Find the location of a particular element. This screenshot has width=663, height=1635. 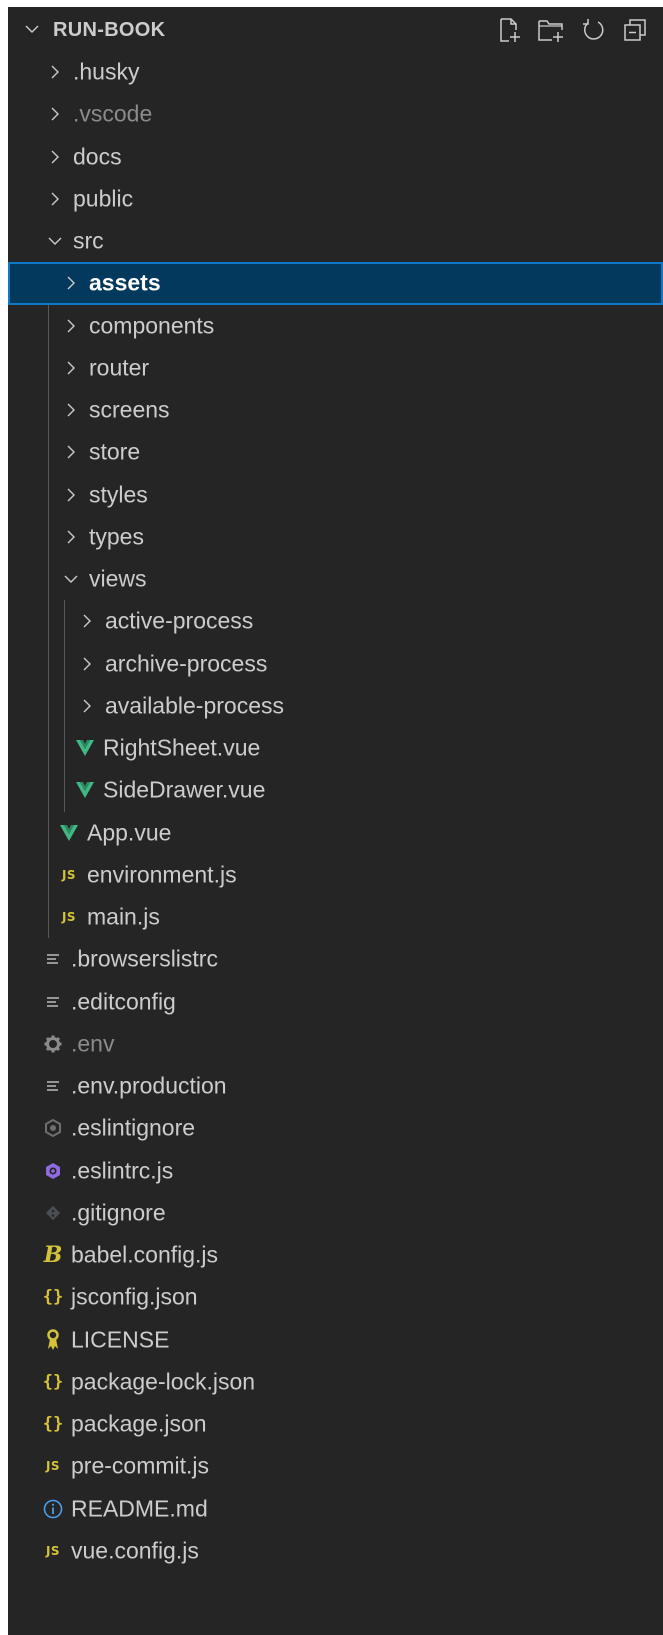

tree-folder: public is located at coordinates (335, 199).